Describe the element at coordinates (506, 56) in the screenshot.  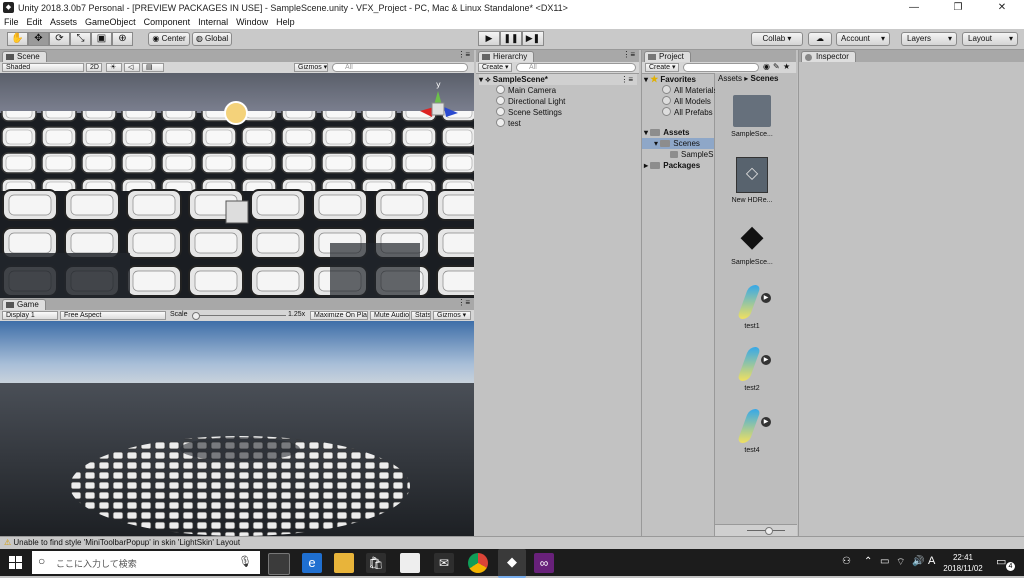
I see `tab-hierarchy: Hierarchy` at that location.